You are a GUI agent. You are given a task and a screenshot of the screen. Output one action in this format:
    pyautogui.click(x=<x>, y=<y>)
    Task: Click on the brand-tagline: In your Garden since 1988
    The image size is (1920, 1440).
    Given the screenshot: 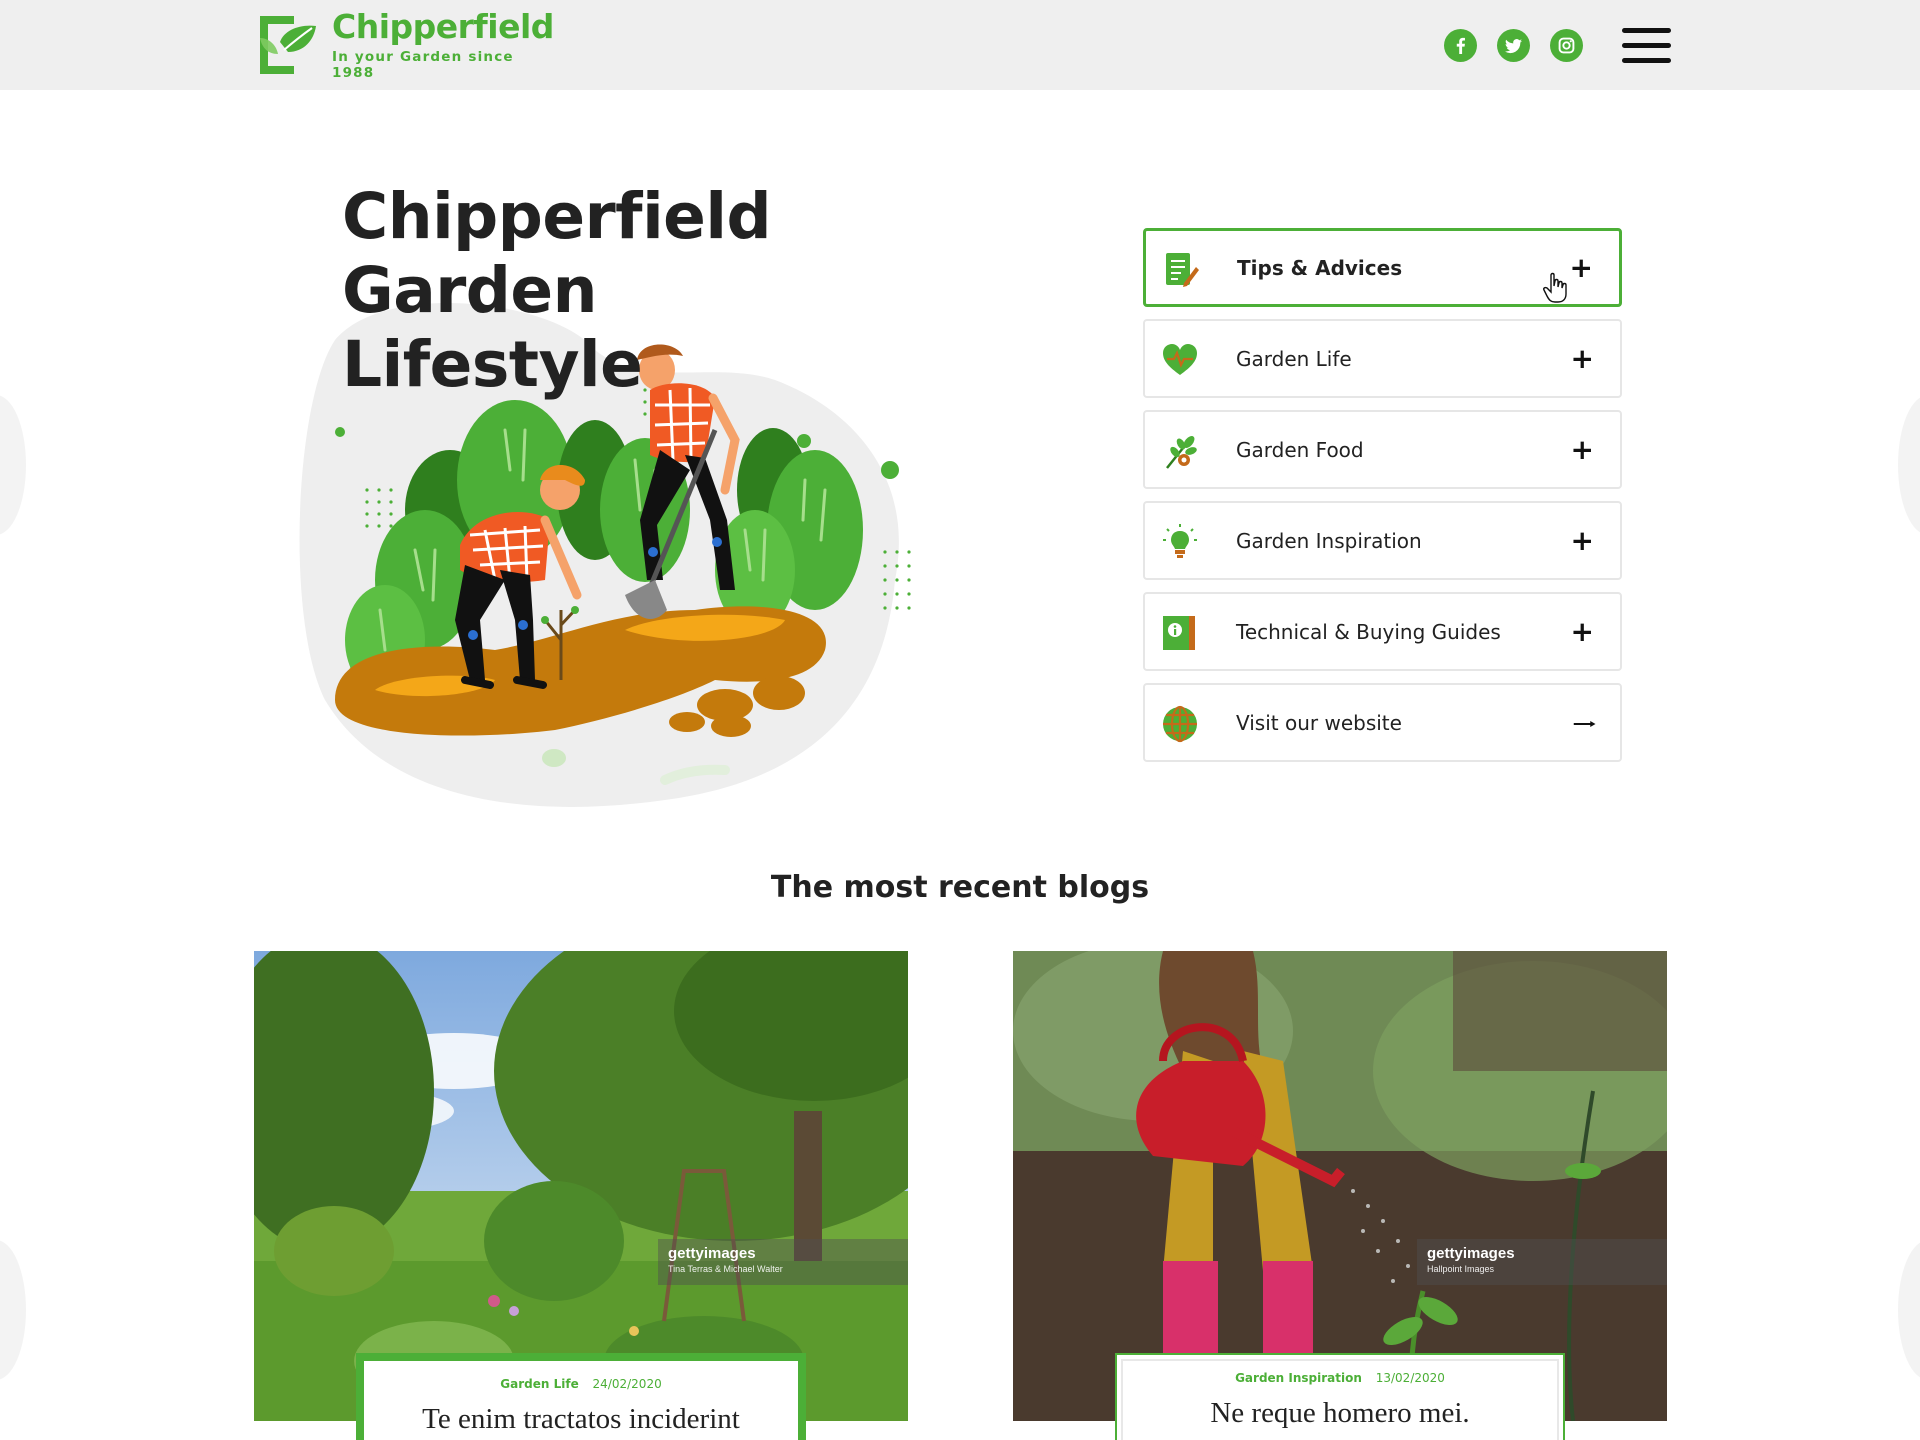 What is the action you would take?
    pyautogui.click(x=423, y=65)
    